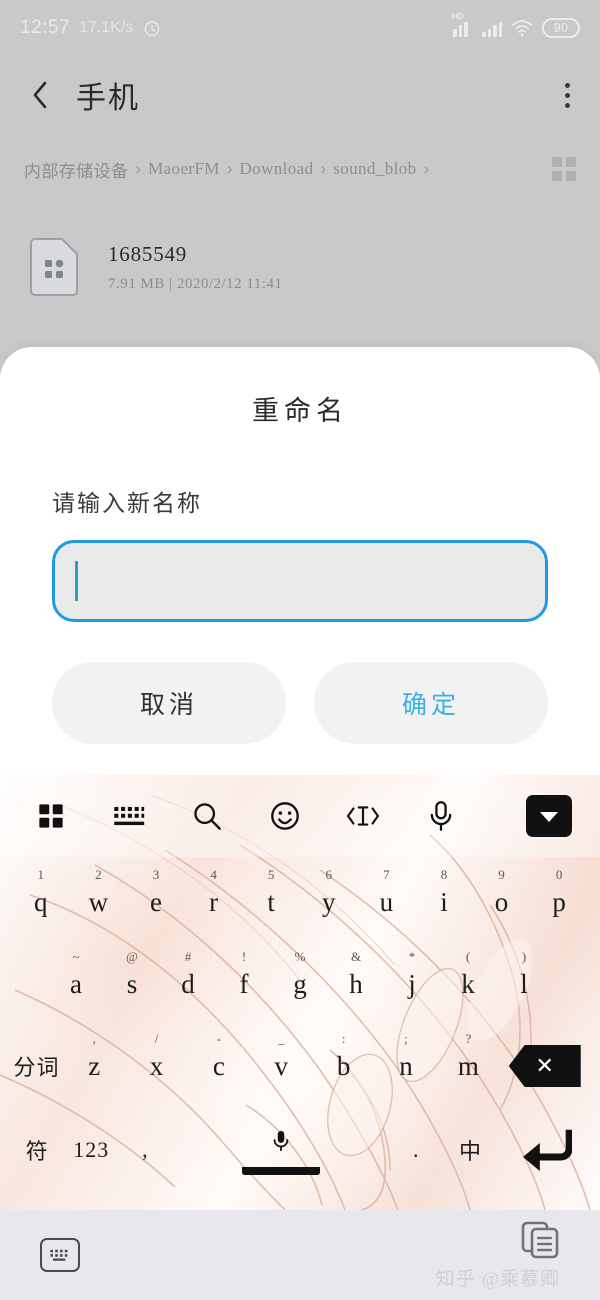  Describe the element at coordinates (559, 902) in the screenshot. I see `key-p: 0 p` at that location.